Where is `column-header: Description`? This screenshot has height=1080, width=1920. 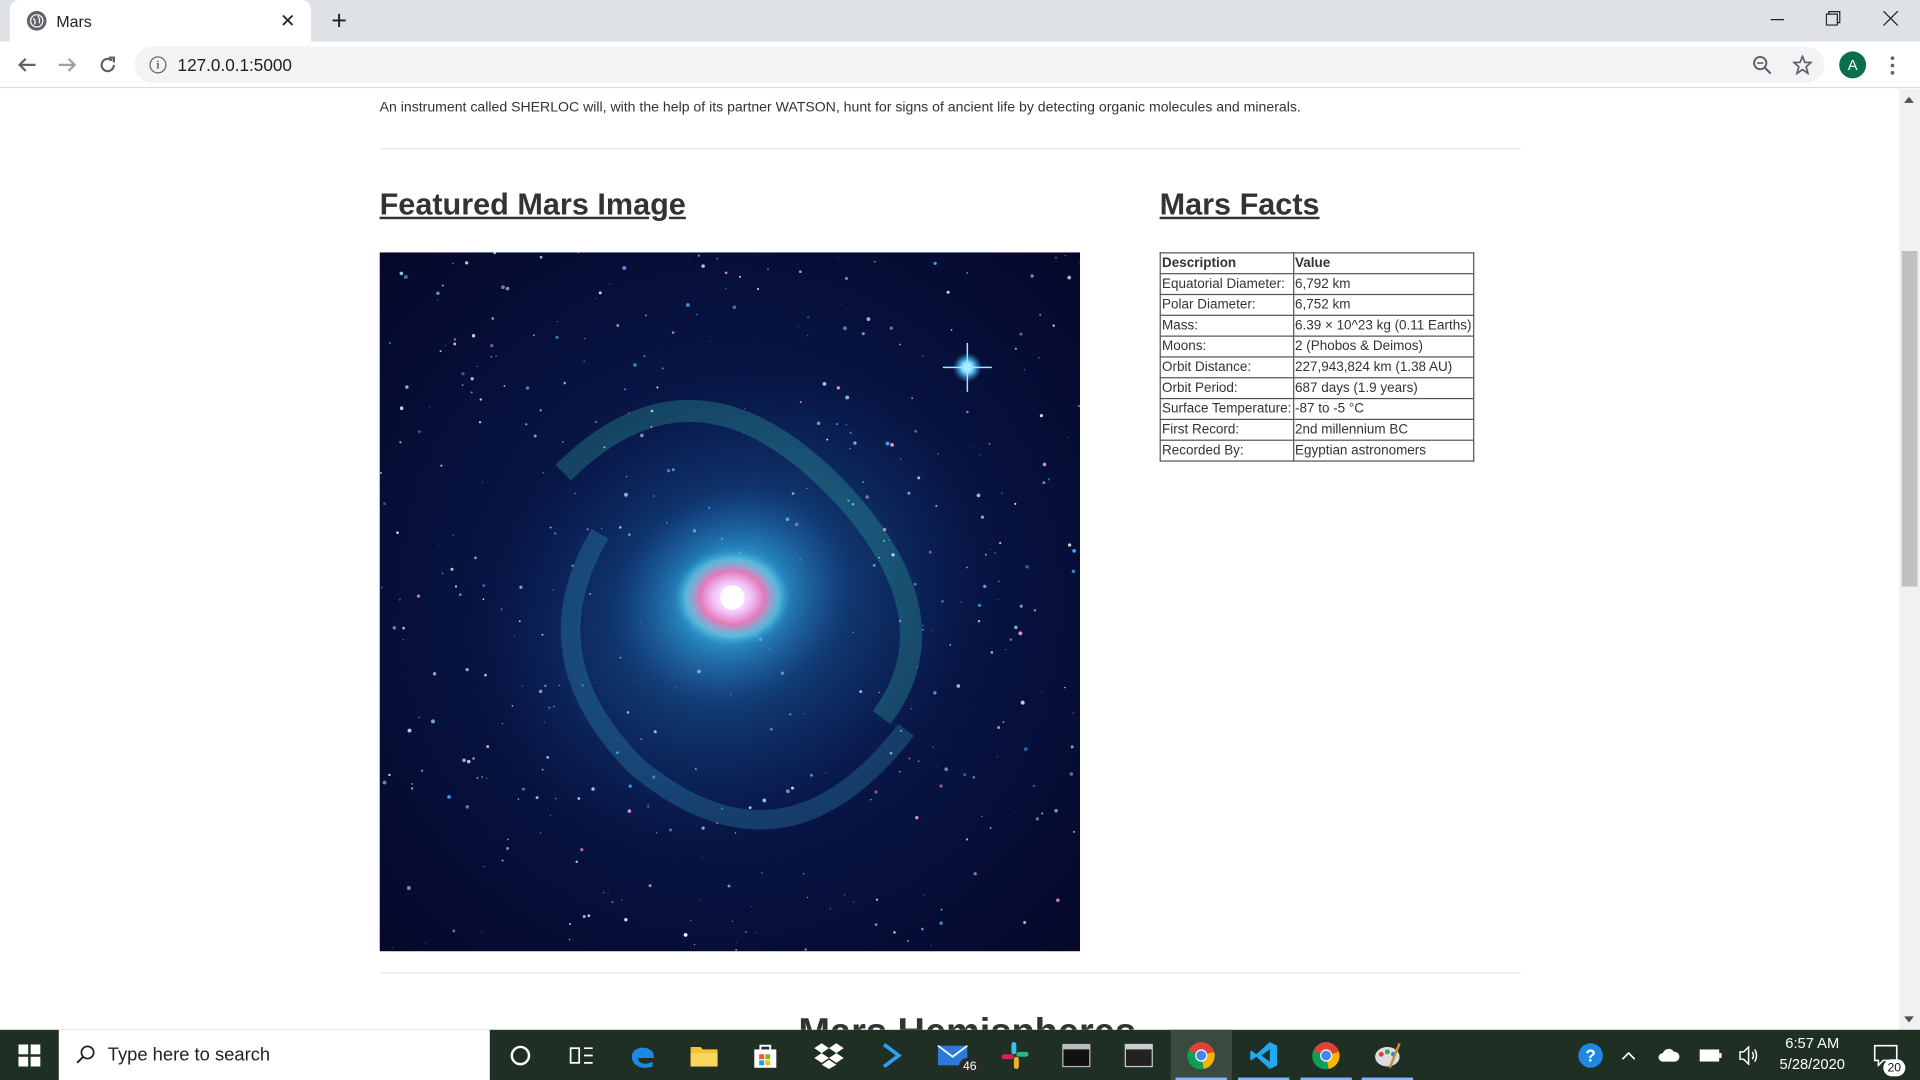
column-header: Description is located at coordinates (1226, 263).